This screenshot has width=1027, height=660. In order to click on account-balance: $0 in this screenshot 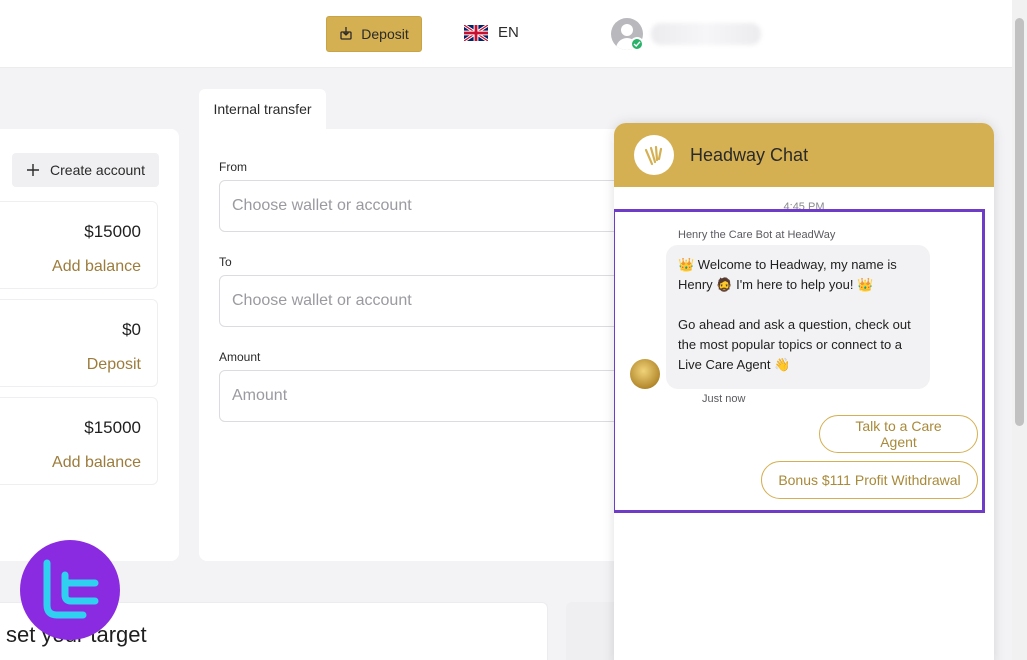, I will do `click(131, 329)`.